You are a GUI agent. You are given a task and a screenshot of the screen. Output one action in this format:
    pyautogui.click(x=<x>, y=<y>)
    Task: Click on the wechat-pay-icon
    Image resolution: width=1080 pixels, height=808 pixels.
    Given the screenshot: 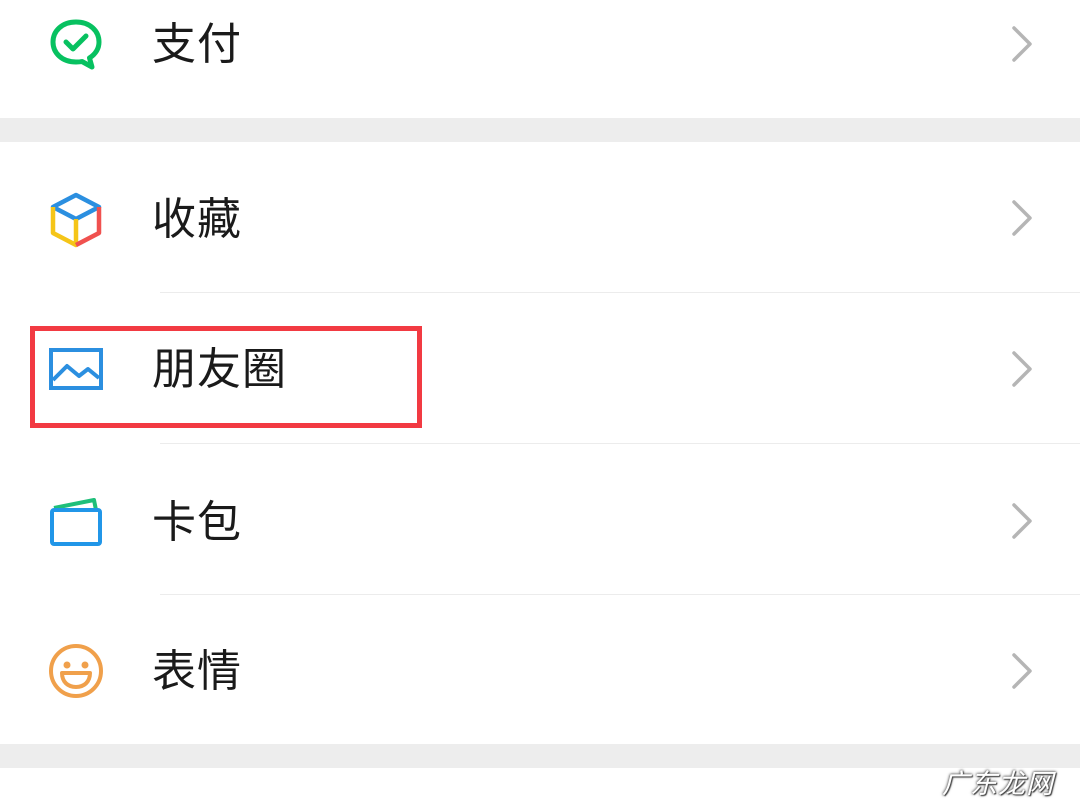 What is the action you would take?
    pyautogui.click(x=76, y=44)
    